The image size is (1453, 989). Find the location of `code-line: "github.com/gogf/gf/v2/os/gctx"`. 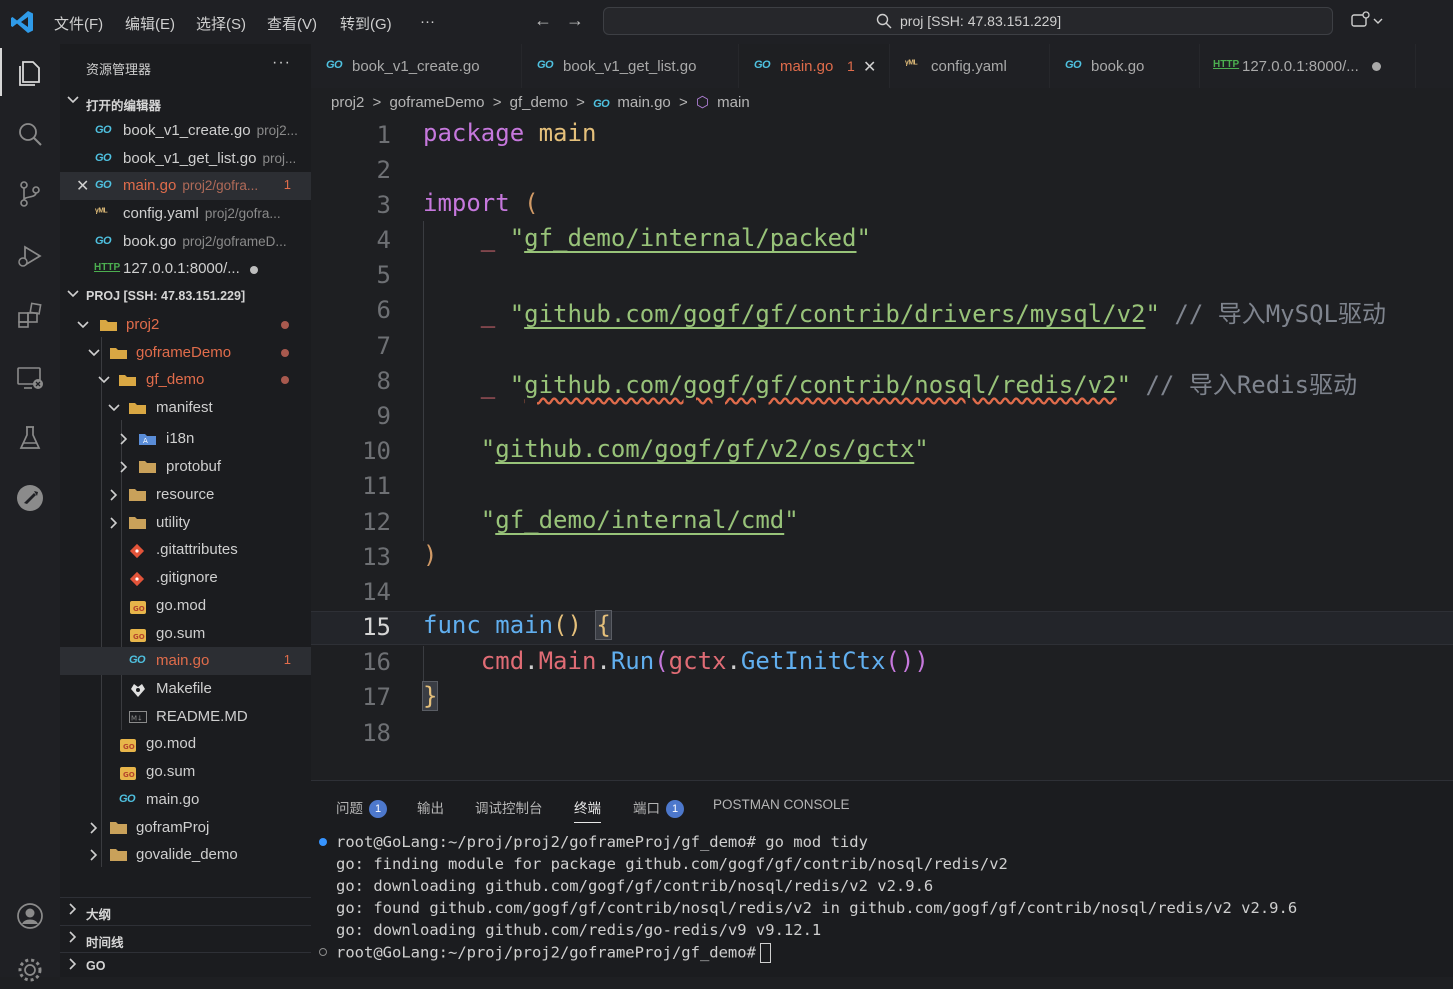

code-line: "github.com/gogf/gf/v2/os/gctx" is located at coordinates (676, 449).